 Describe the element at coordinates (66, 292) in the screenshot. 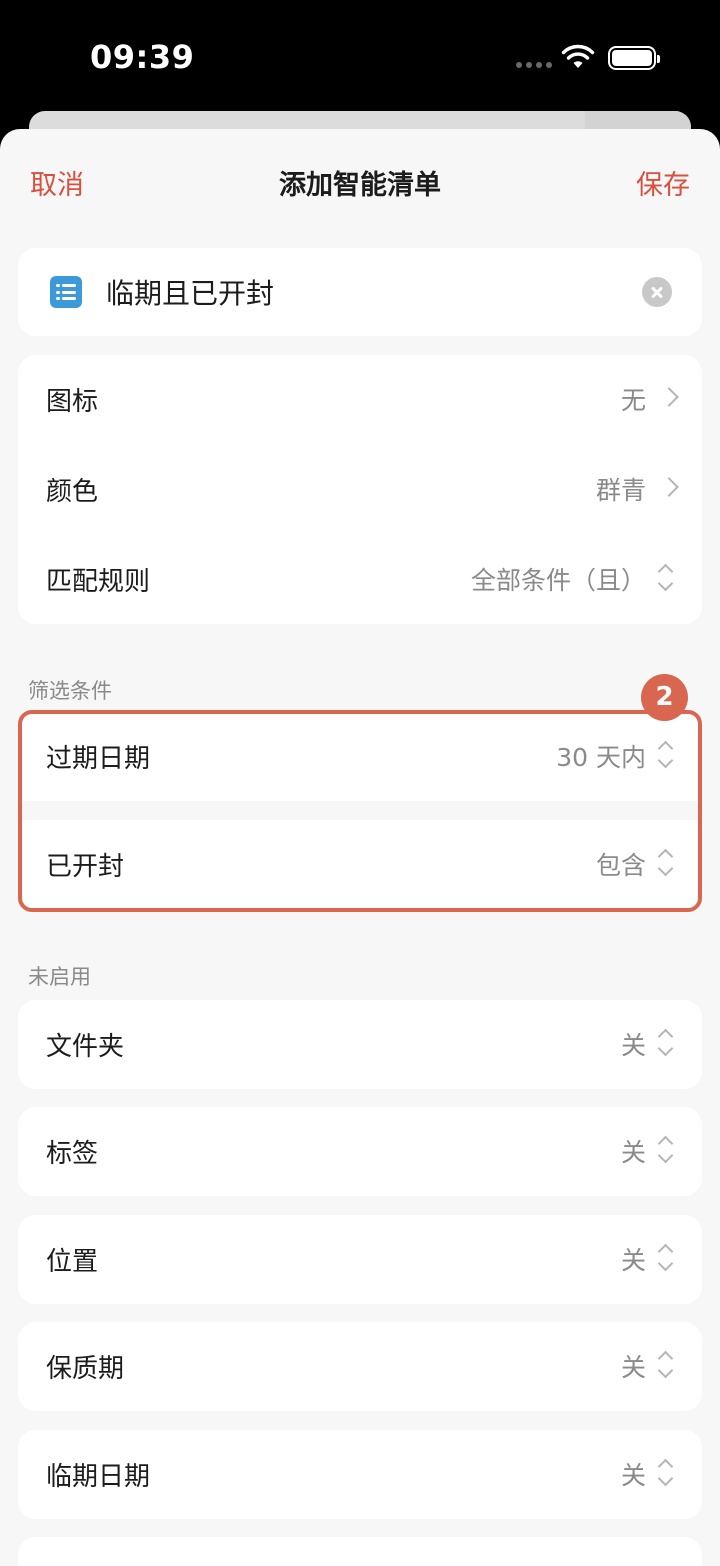

I see `list-icon` at that location.